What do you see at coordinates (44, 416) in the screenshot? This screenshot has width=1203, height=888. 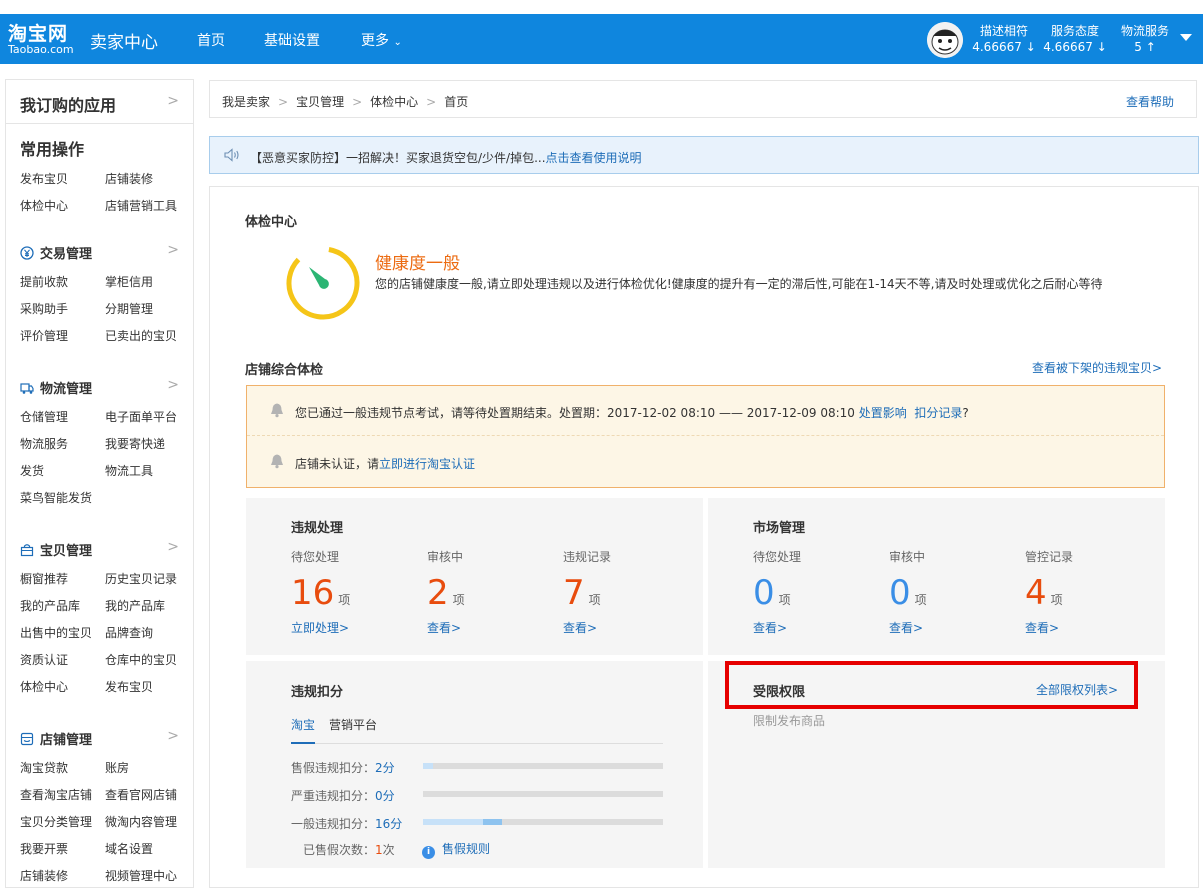 I see `sidebar-link: 仓储管理` at bounding box center [44, 416].